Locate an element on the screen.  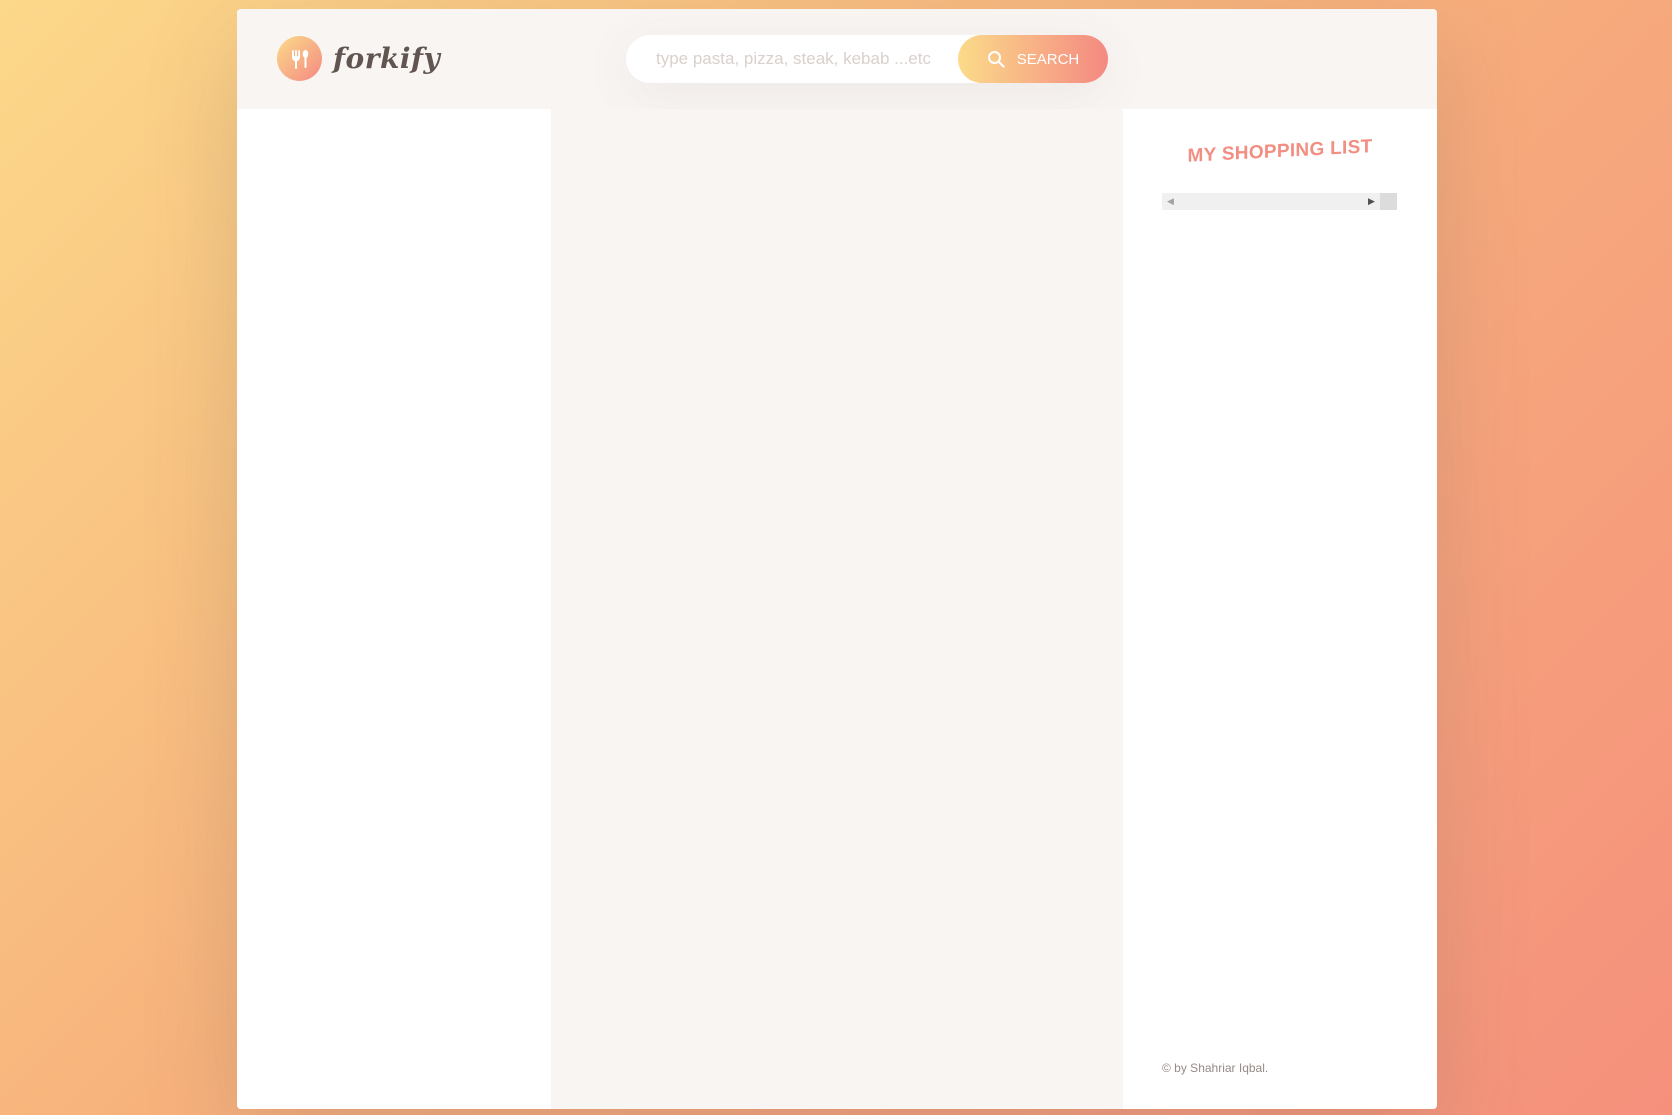
search-input is located at coordinates (821, 59).